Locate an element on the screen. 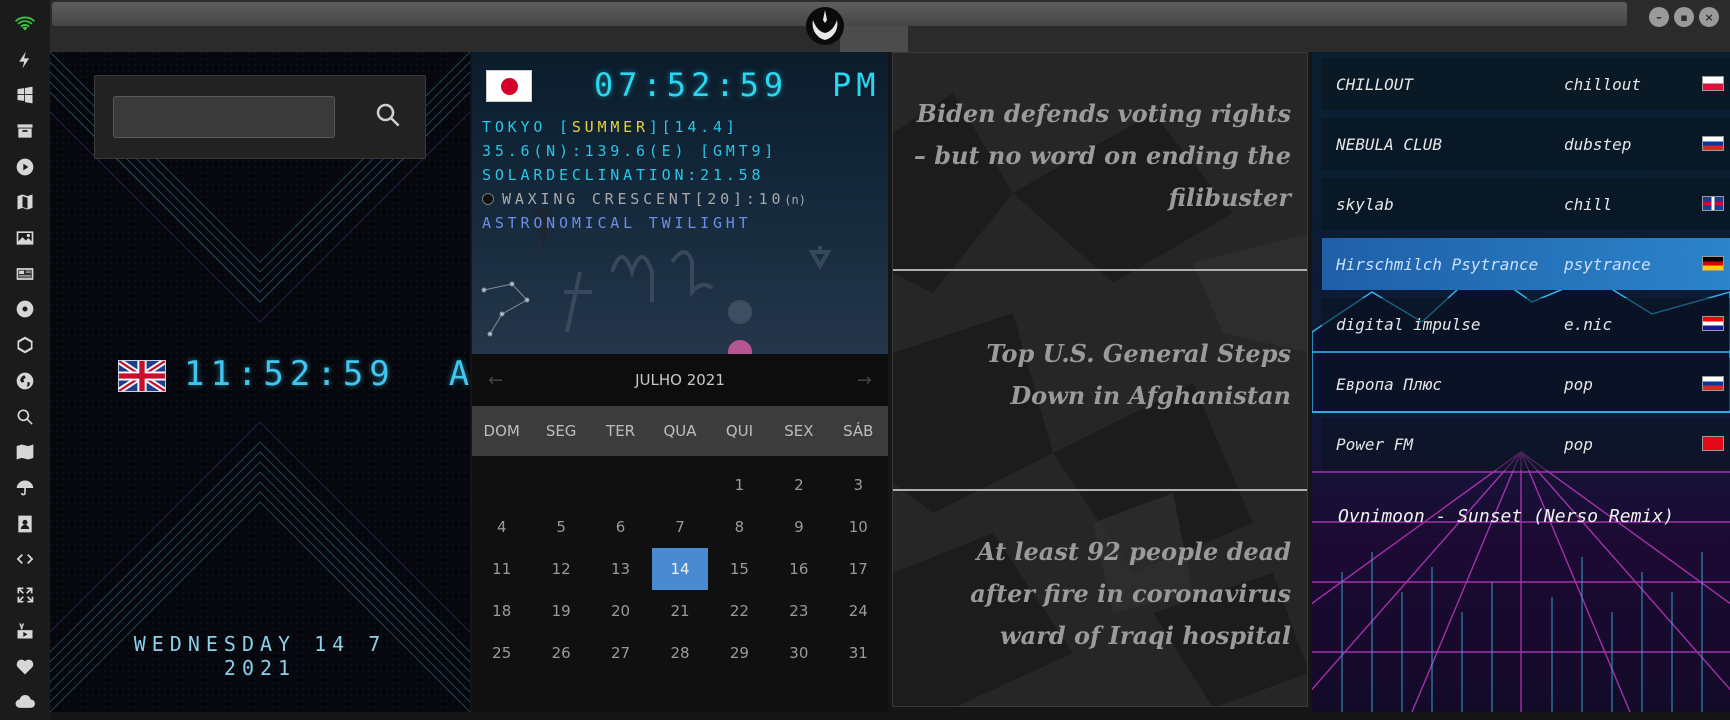  calendar-month-label: JULHO 2021 is located at coordinates (680, 380).